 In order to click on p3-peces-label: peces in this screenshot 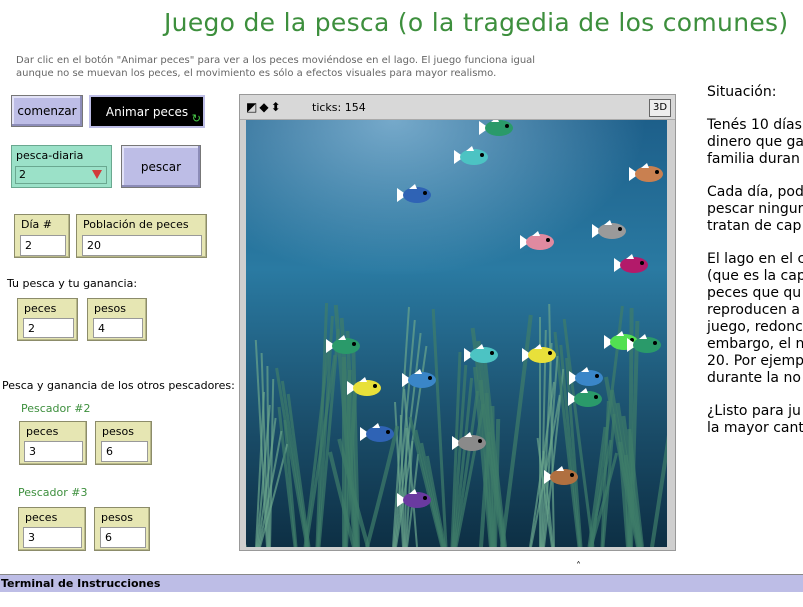, I will do `click(41, 517)`.